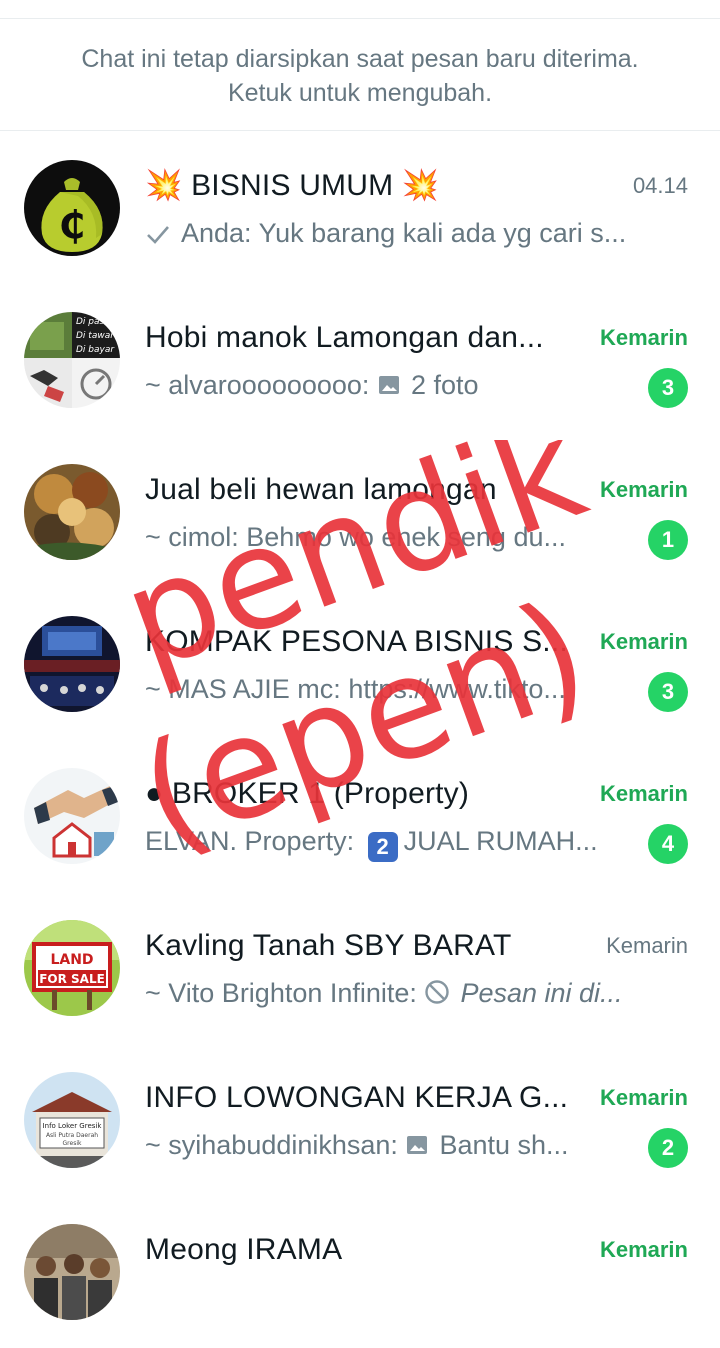  What do you see at coordinates (668, 540) in the screenshot?
I see `unread-count-badge: 1` at bounding box center [668, 540].